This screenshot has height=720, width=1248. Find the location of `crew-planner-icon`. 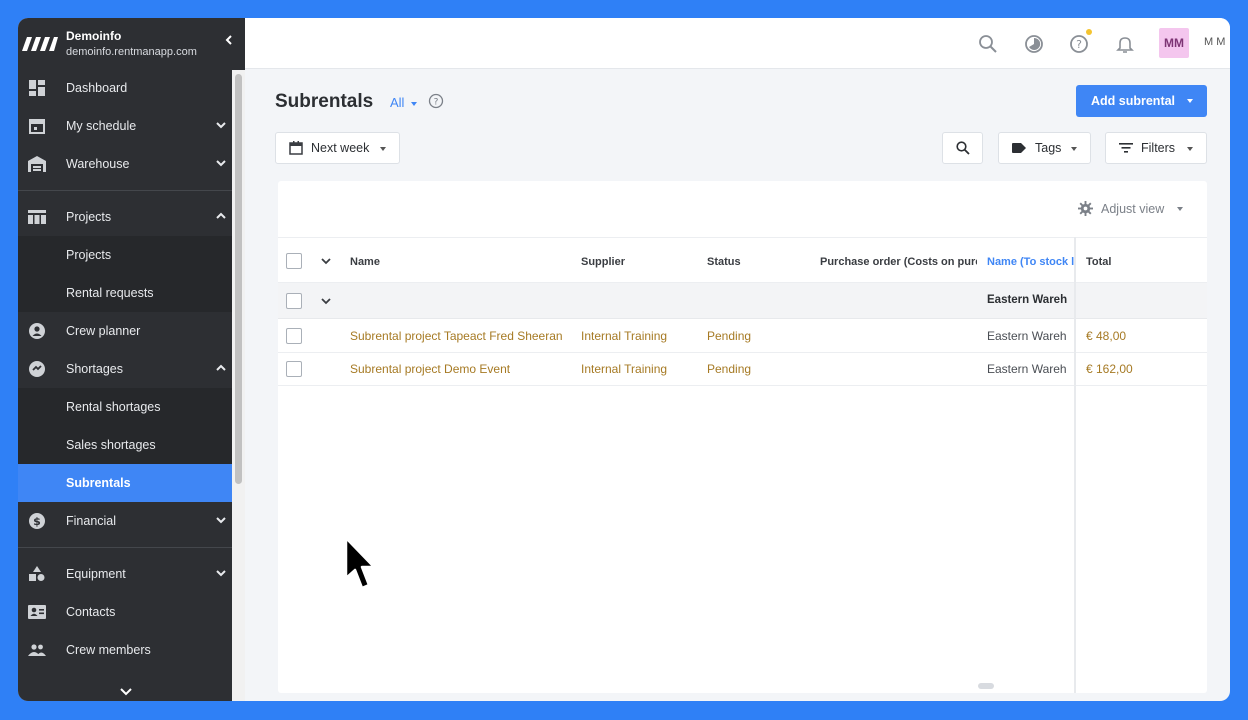

crew-planner-icon is located at coordinates (37, 331).